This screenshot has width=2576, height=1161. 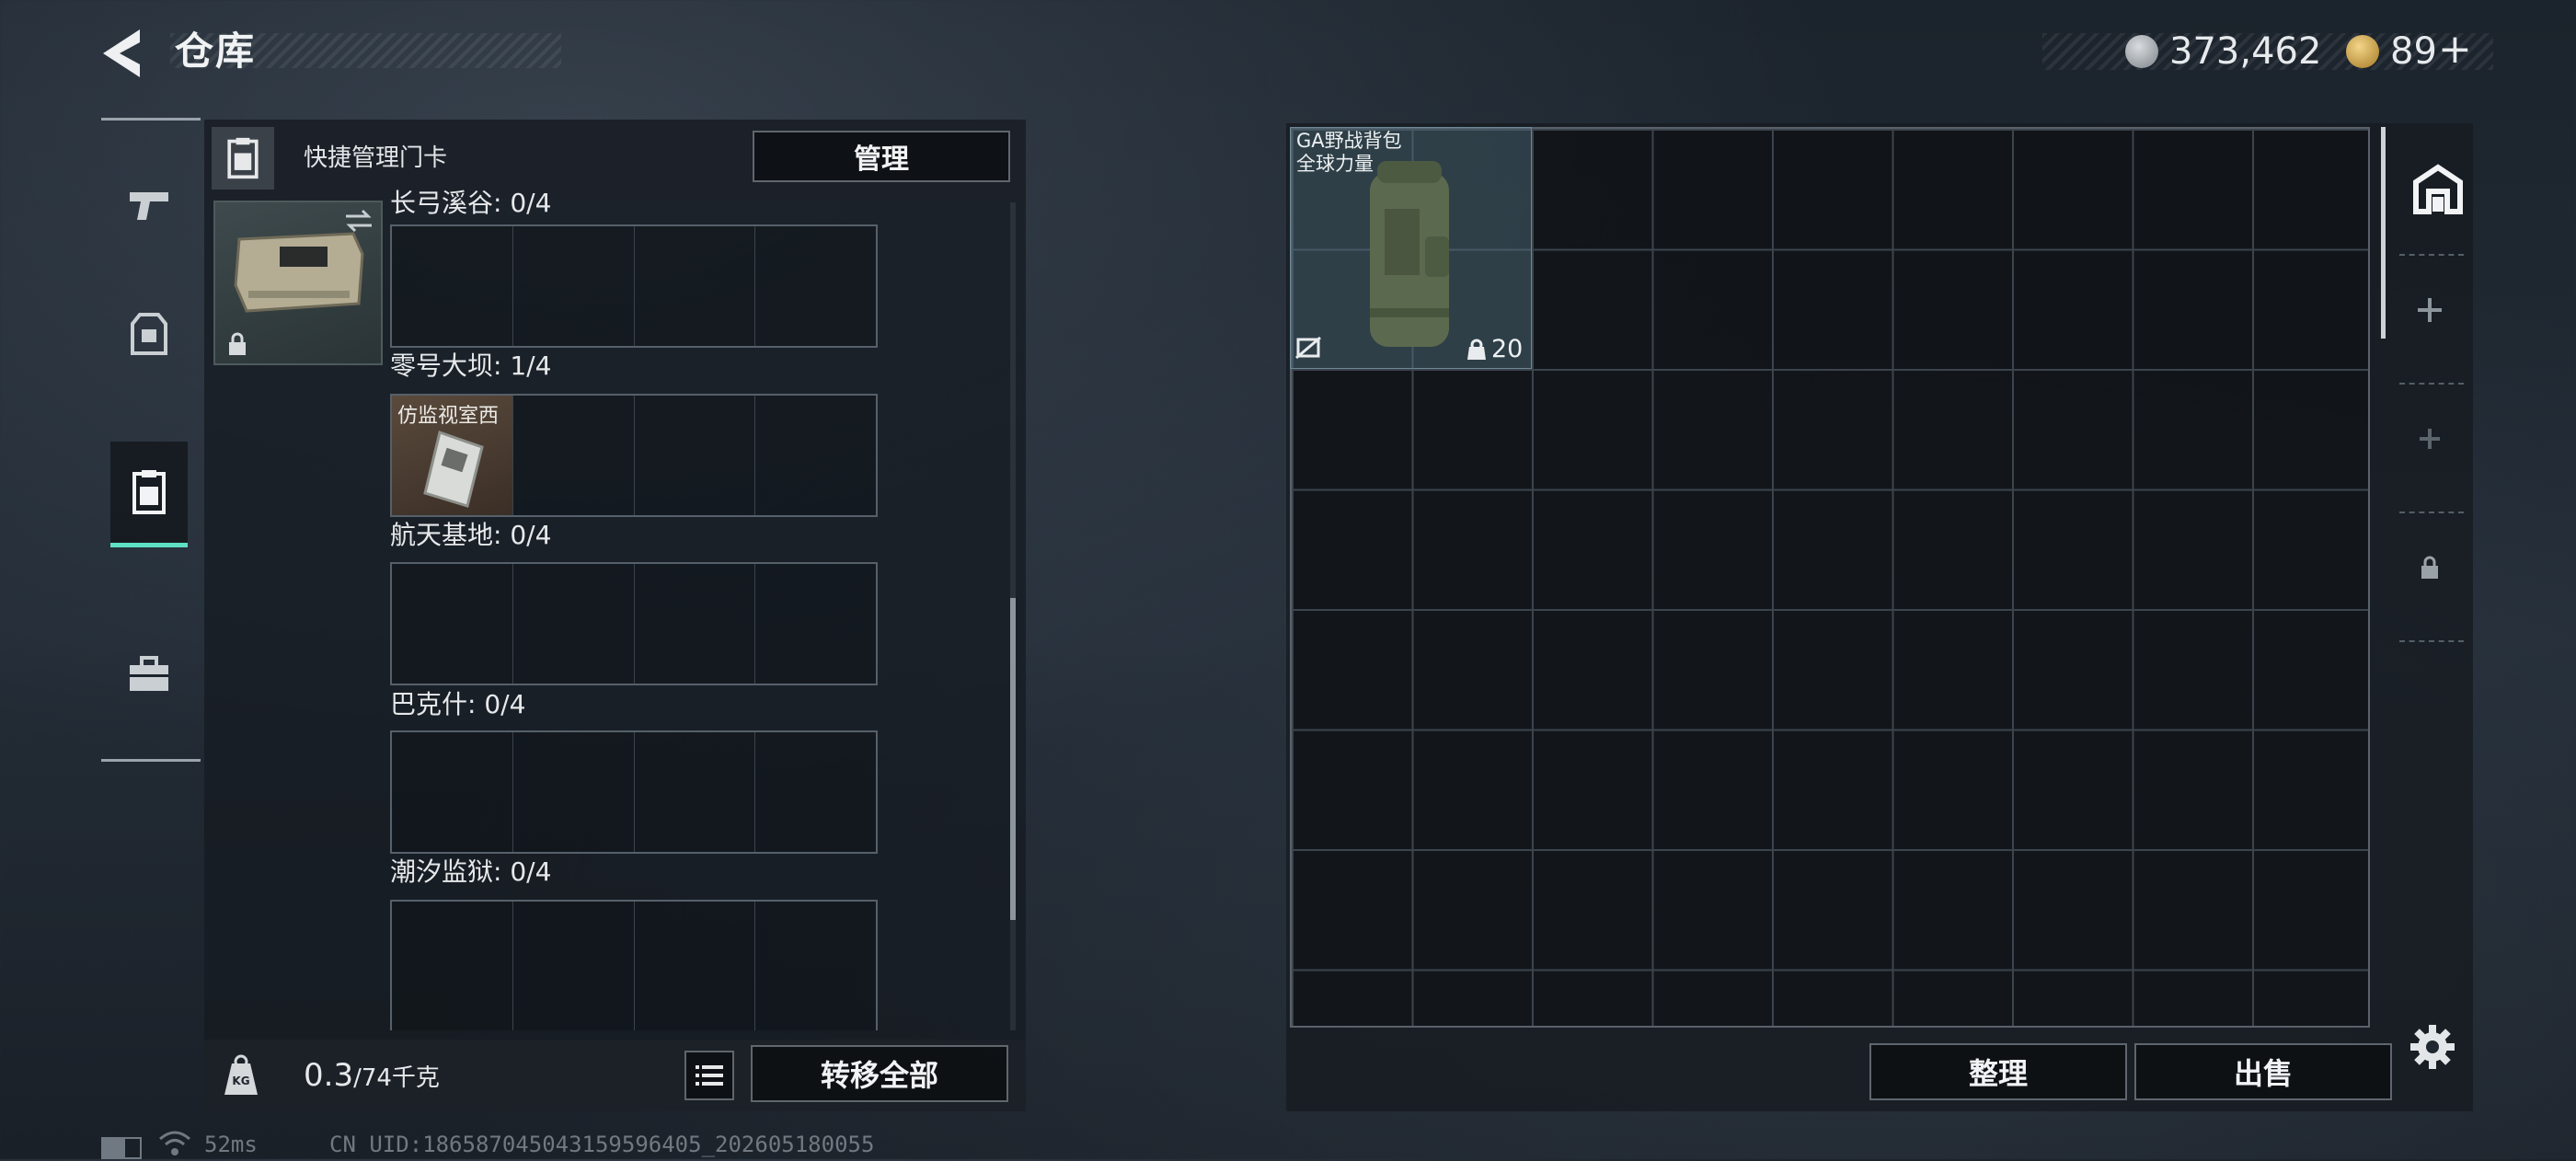 I want to click on rail-tab-cases, so click(x=149, y=675).